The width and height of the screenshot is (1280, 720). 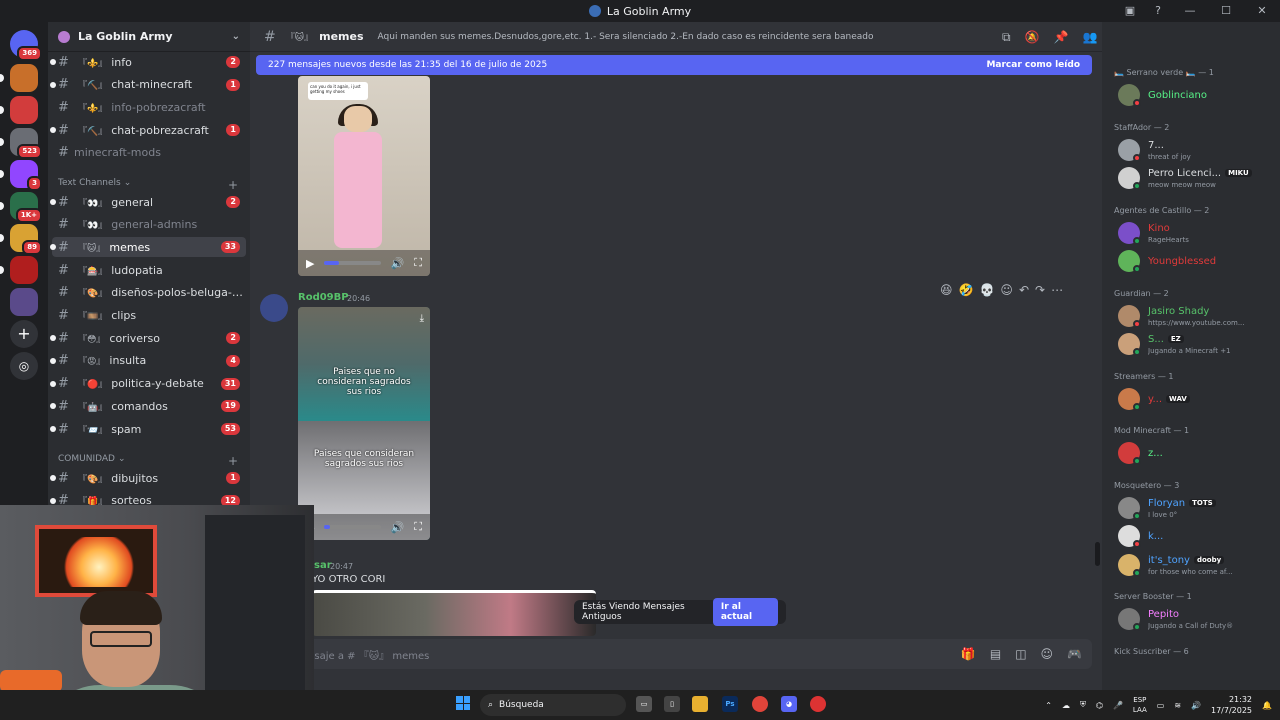 What do you see at coordinates (26, 143) in the screenshot?
I see `server-icon: 523` at bounding box center [26, 143].